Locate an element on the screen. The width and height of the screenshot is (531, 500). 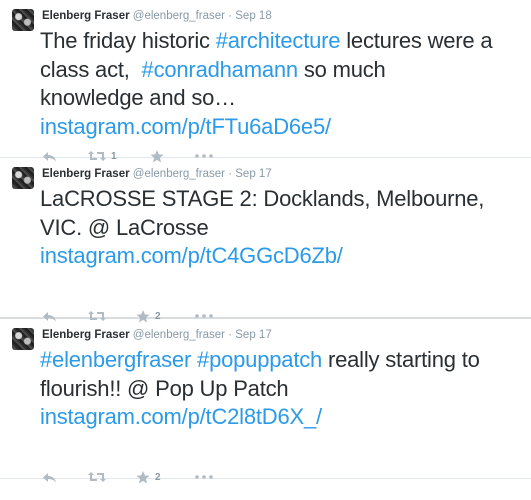
hashtag-link: #conradhamann is located at coordinates (220, 69).